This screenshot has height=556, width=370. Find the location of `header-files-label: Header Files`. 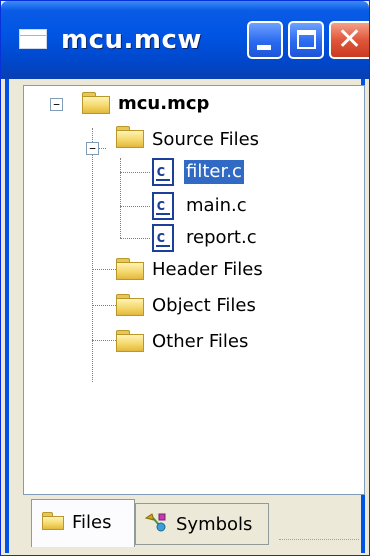

header-files-label: Header Files is located at coordinates (207, 270).